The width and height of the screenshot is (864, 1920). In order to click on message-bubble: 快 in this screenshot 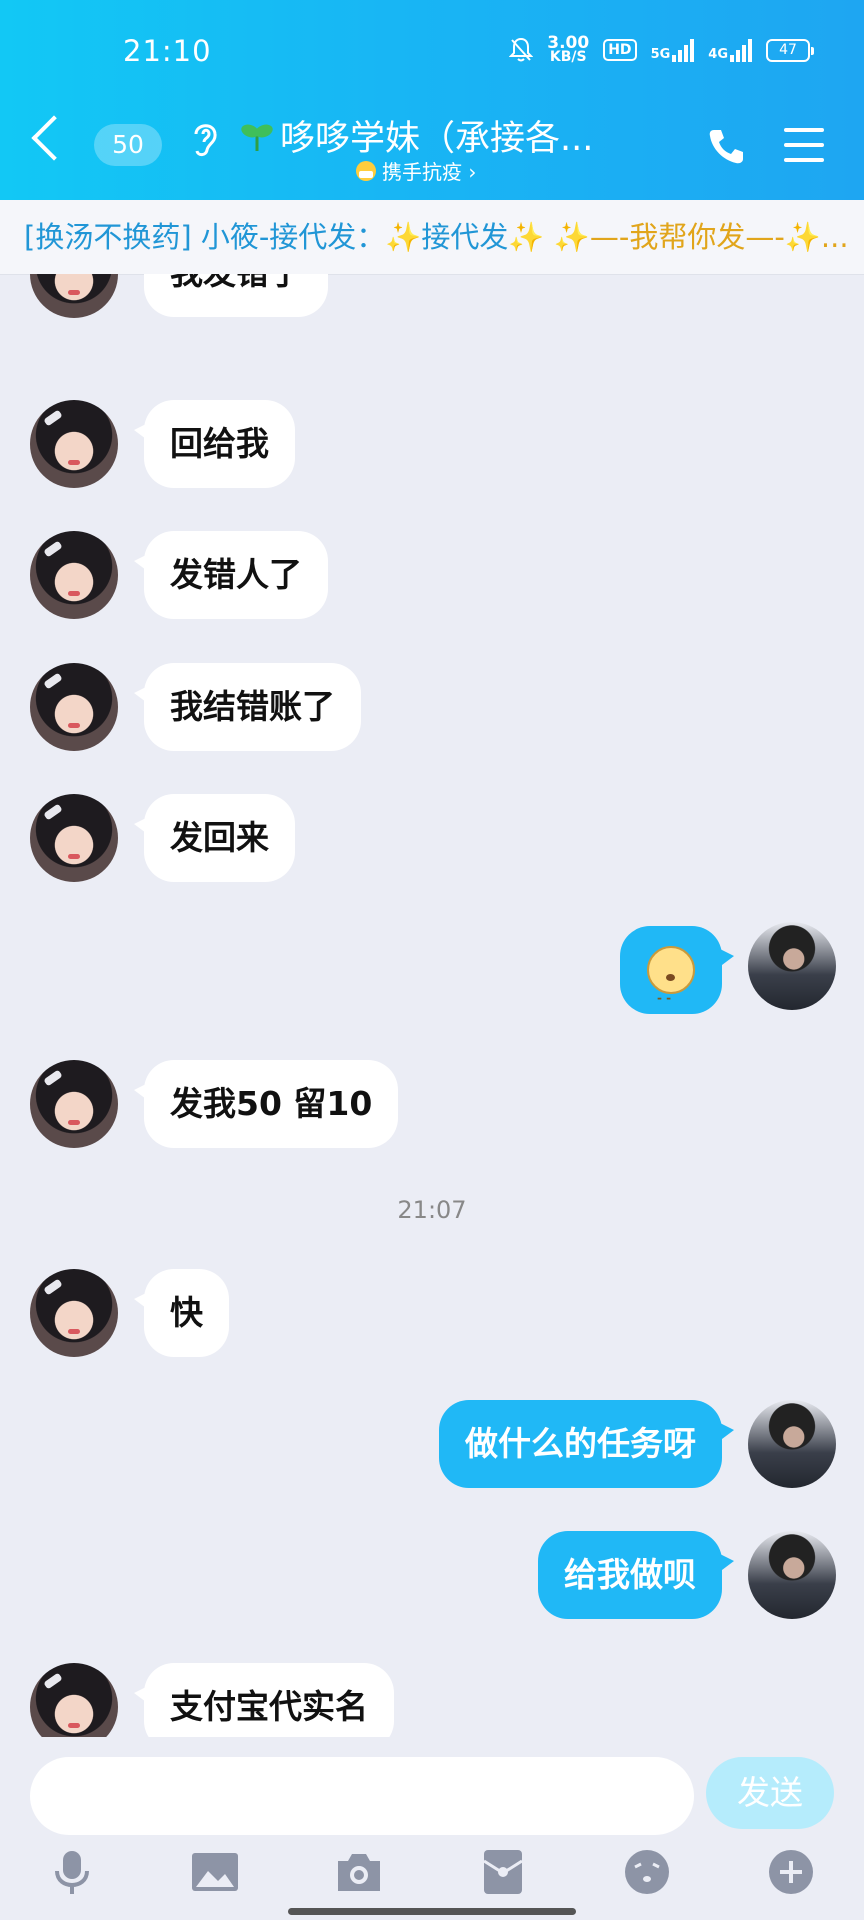, I will do `click(181, 1313)`.